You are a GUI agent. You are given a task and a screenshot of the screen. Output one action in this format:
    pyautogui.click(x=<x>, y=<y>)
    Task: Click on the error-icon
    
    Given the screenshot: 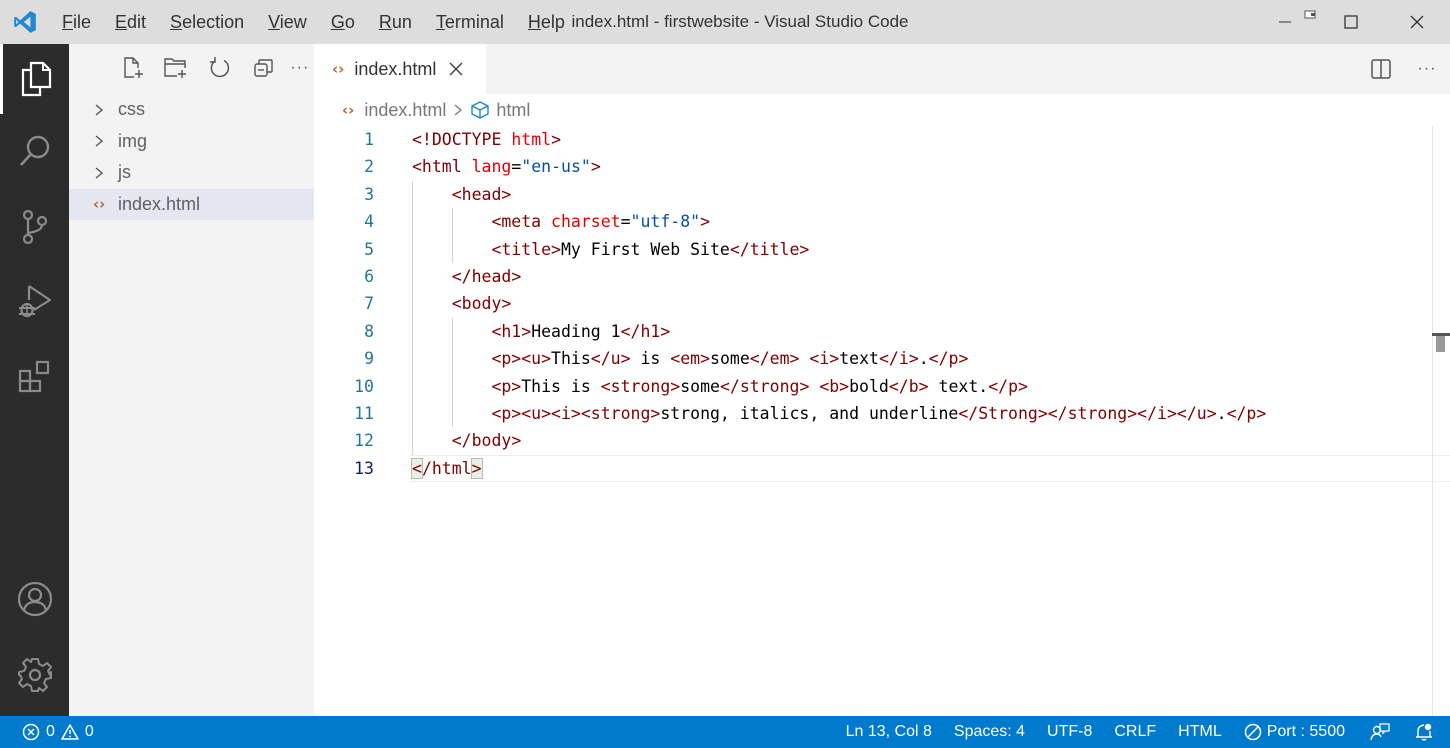 What is the action you would take?
    pyautogui.click(x=31, y=732)
    